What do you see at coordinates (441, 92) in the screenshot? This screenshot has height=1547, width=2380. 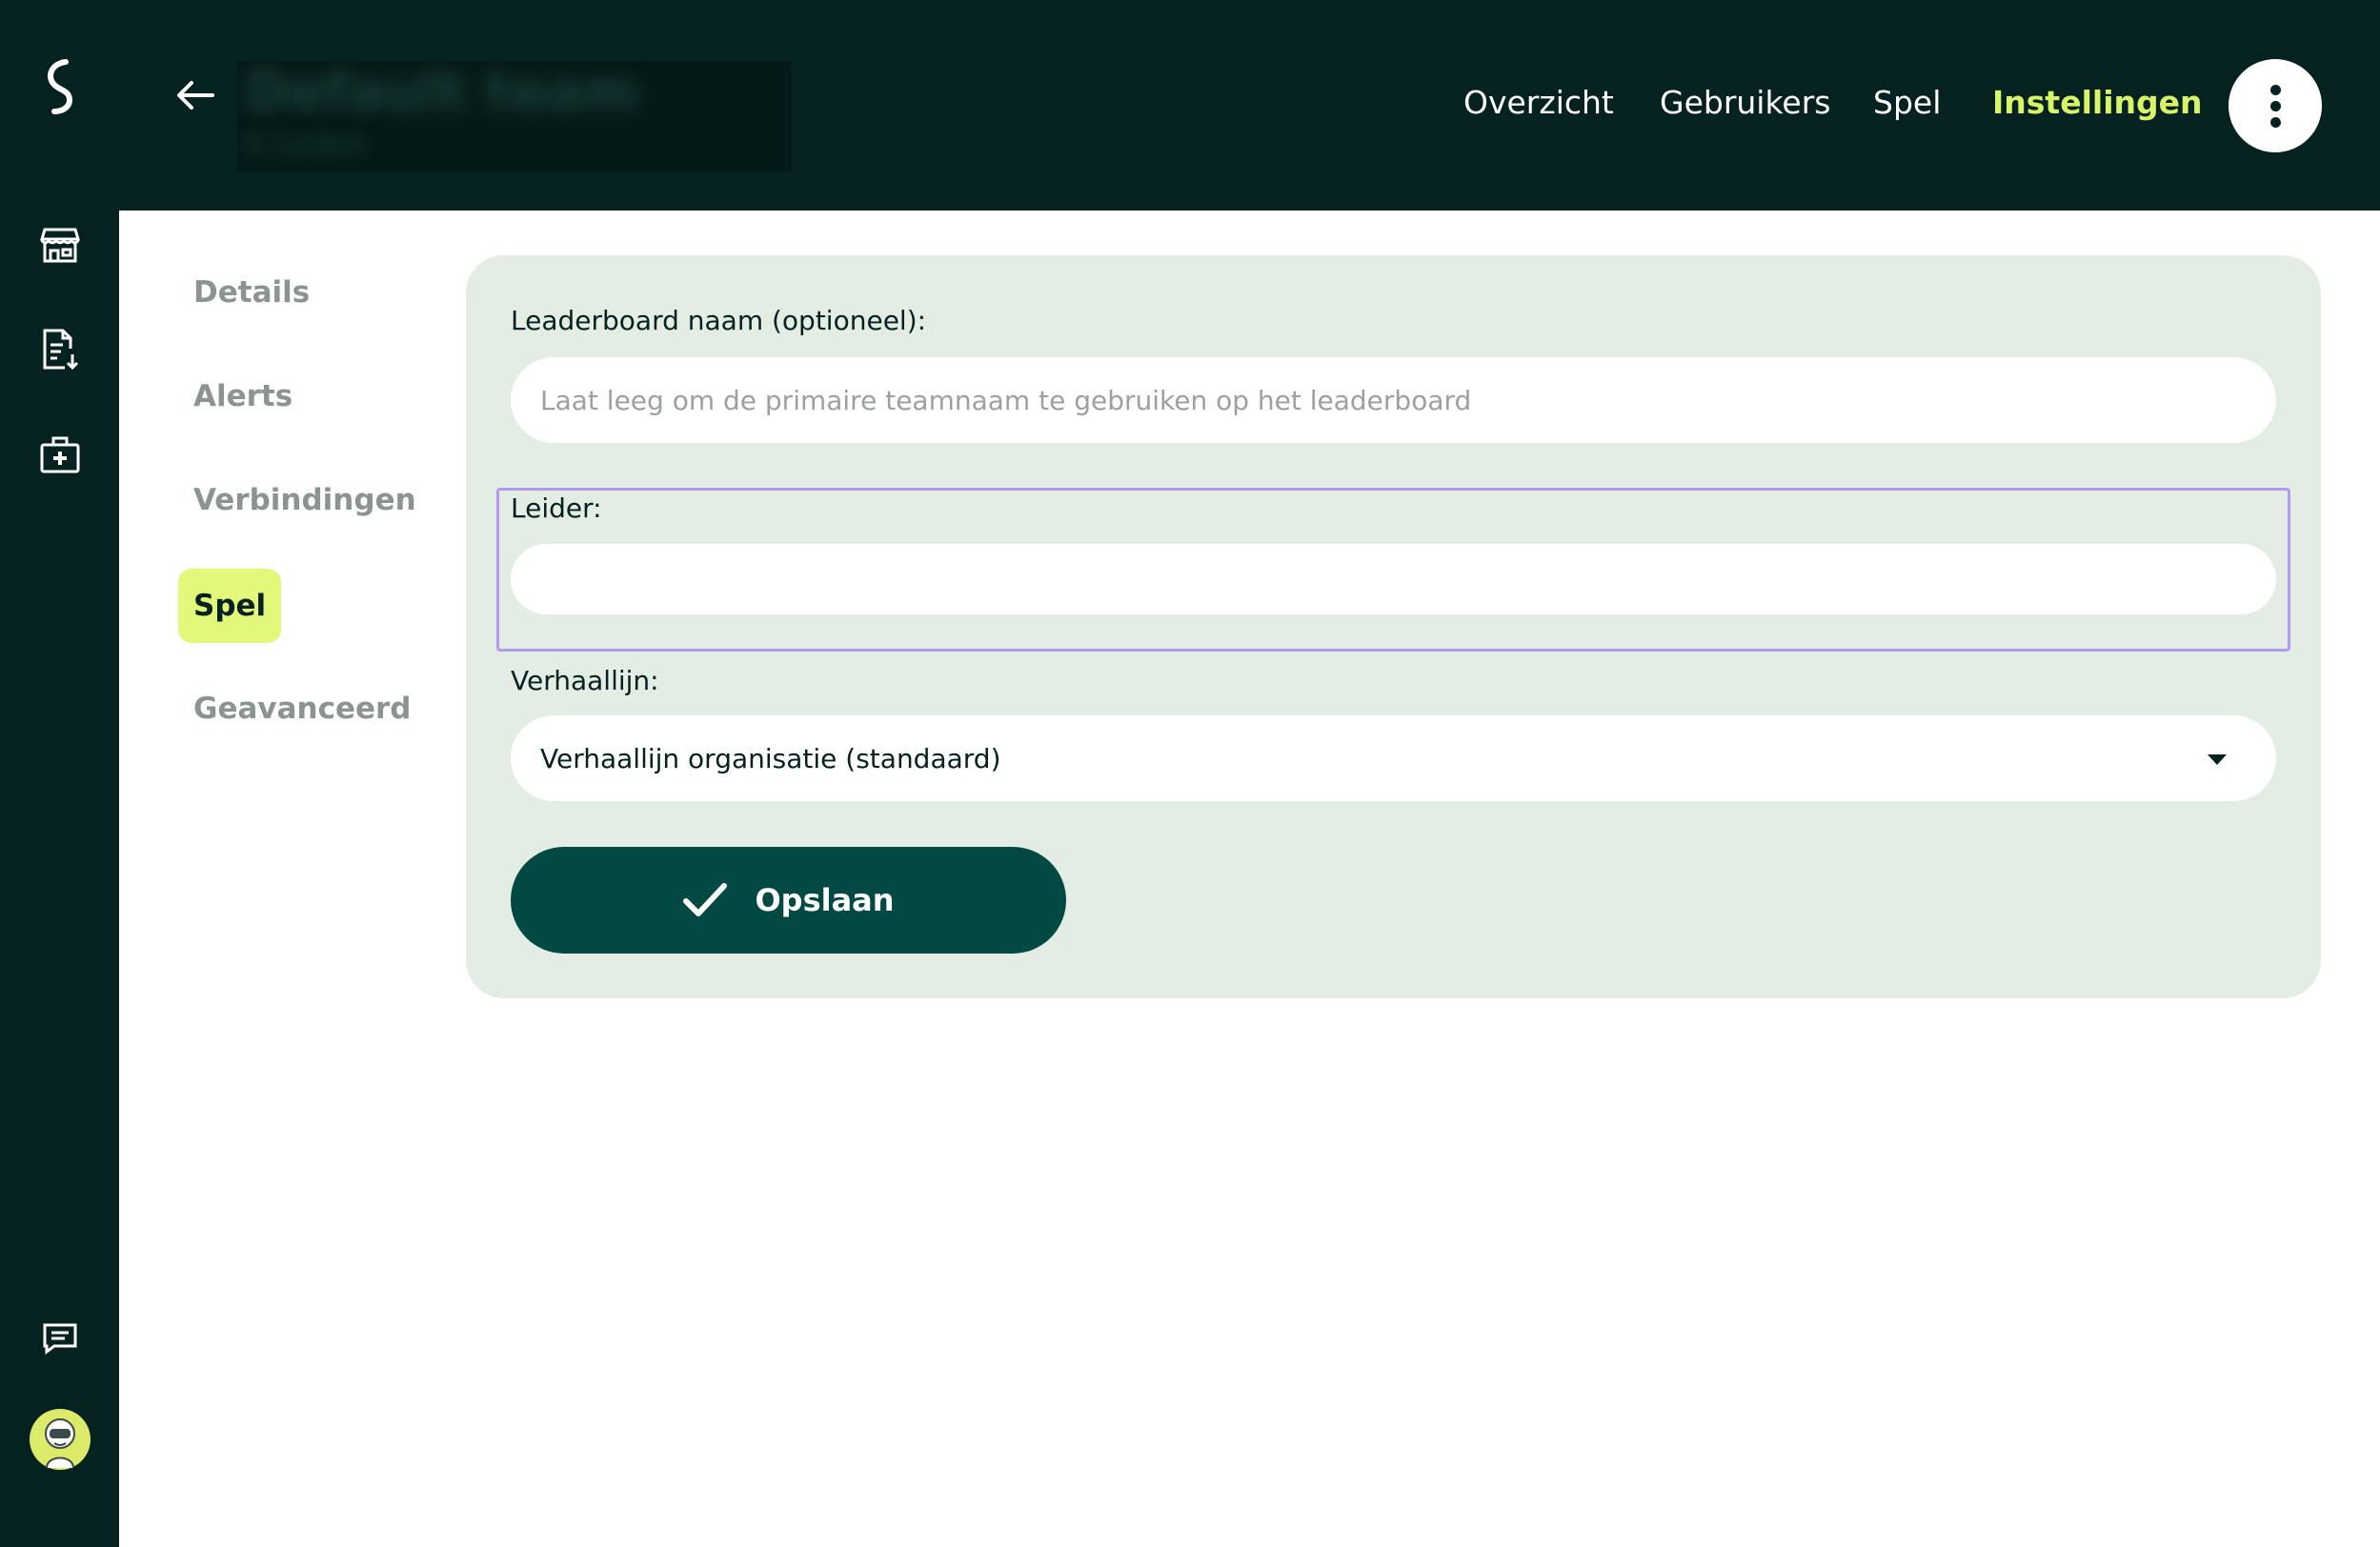 I see `team-name: Default team` at bounding box center [441, 92].